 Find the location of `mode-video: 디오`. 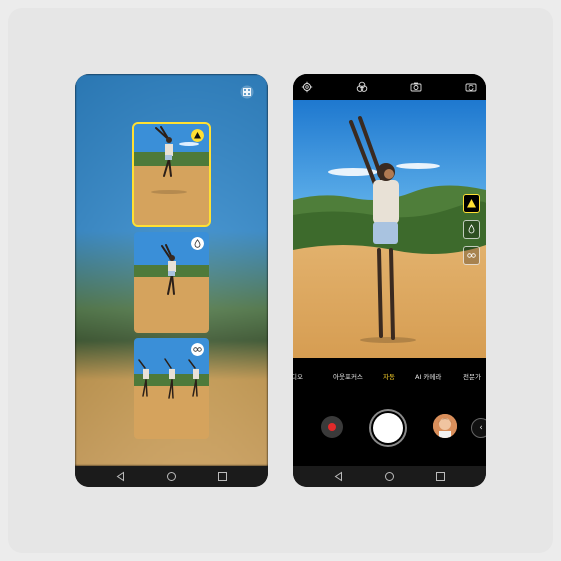

mode-video: 디오 is located at coordinates (298, 376).